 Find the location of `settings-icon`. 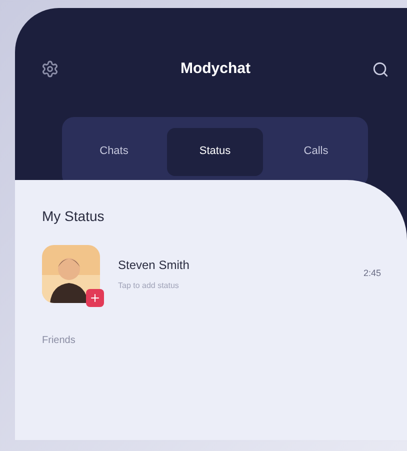

settings-icon is located at coordinates (50, 69).